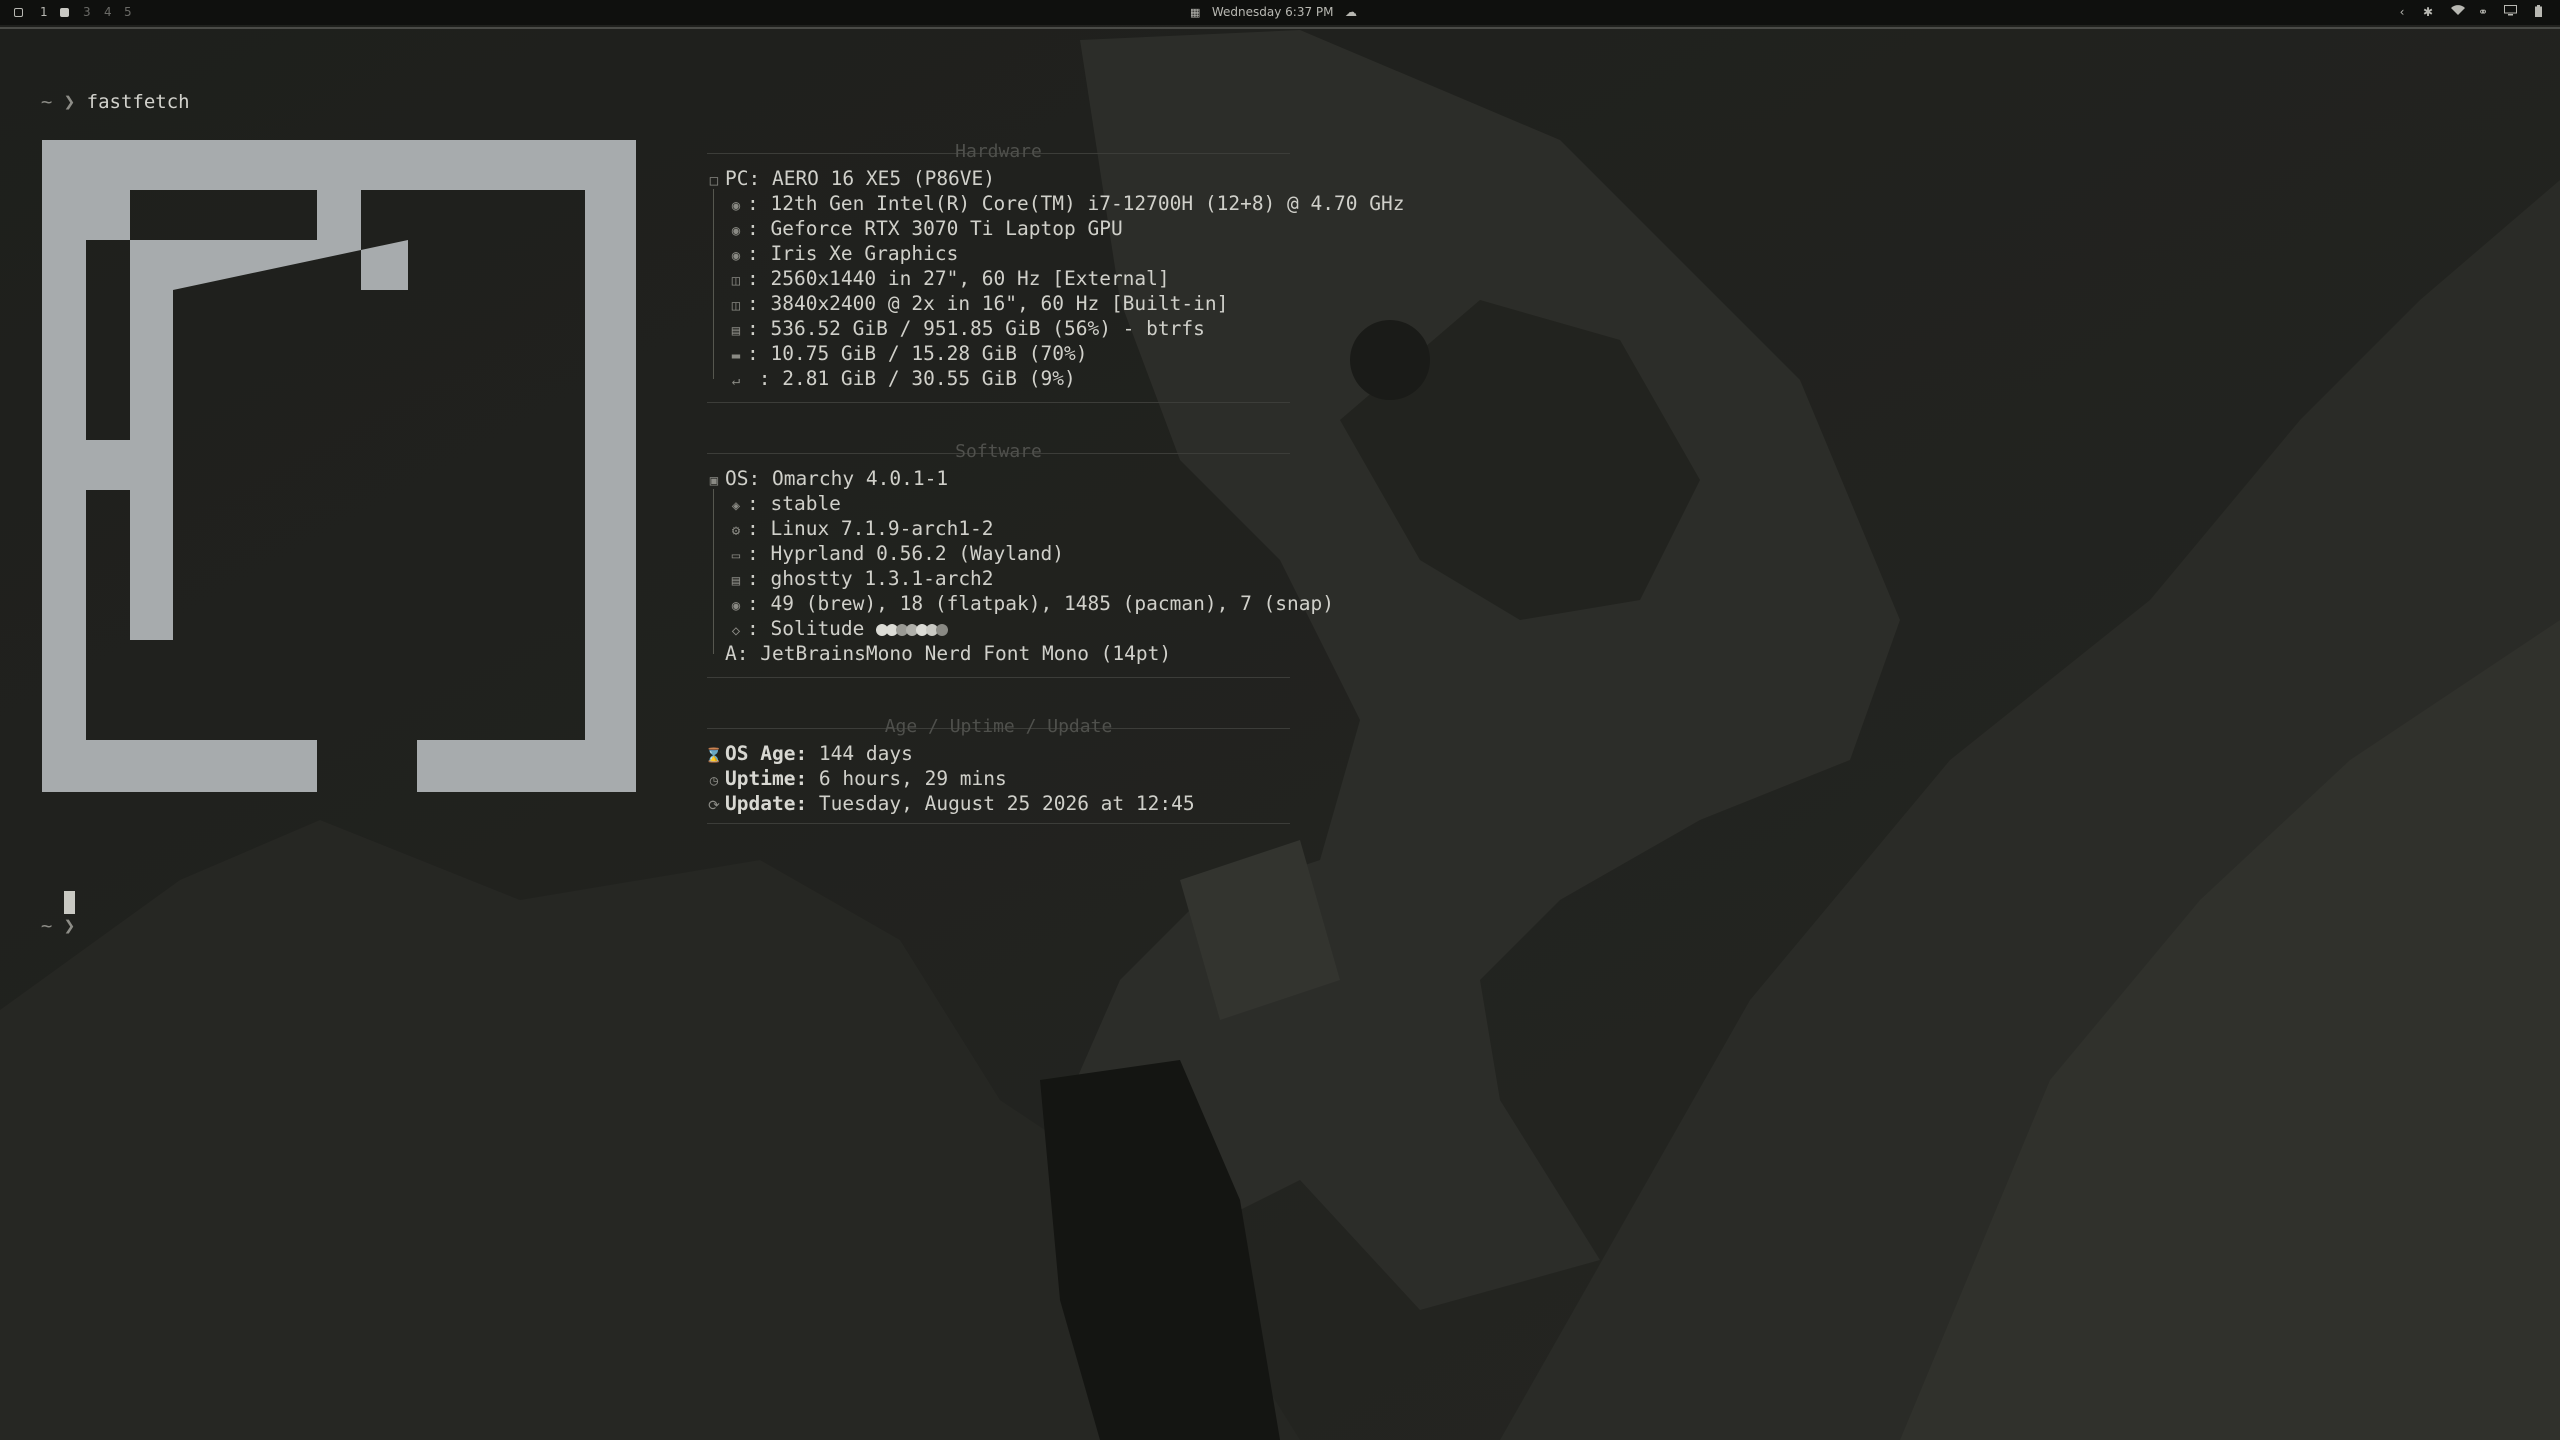 Image resolution: width=2560 pixels, height=1440 pixels. Describe the element at coordinates (948, 653) in the screenshot. I see `font-row: A: JetBrainsMono Nerd Font Mono (14pt)` at that location.